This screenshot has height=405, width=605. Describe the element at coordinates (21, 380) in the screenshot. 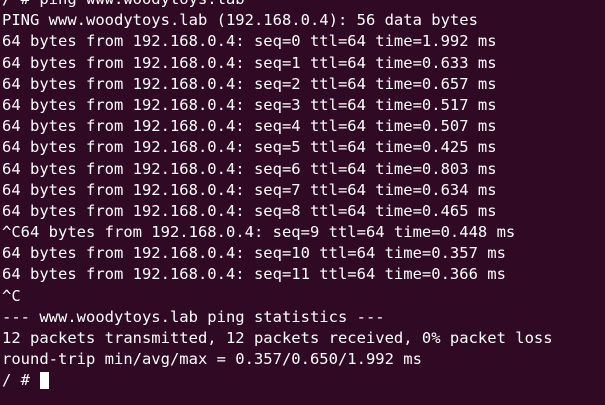

I see `terminal-prompt: / #` at that location.